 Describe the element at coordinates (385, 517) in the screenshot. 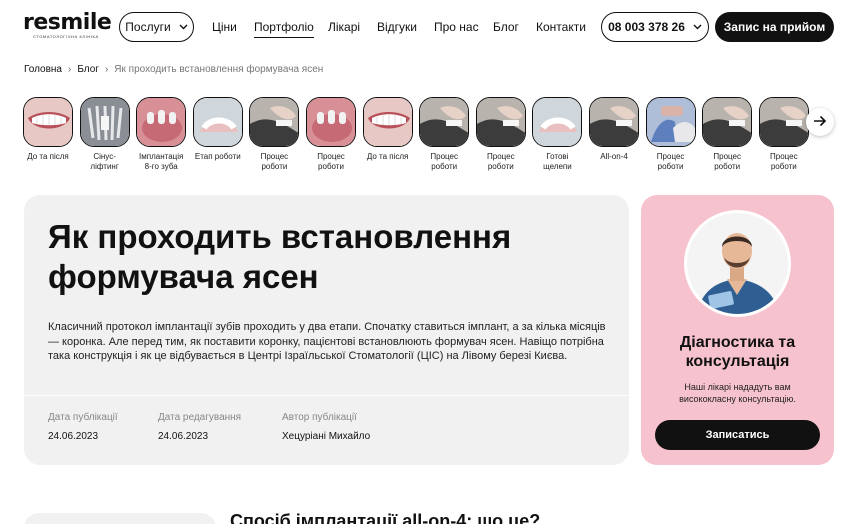

I see `section-heading: Спосіб імплантації all-on-4: що це?` at that location.